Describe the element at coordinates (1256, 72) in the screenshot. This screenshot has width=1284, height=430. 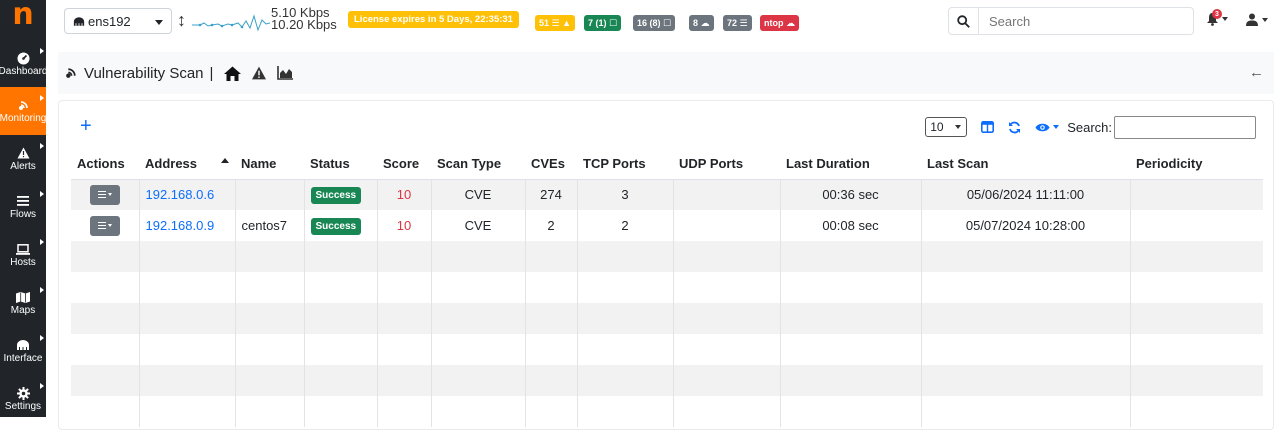
I see `back-arrow-icon: ←` at that location.